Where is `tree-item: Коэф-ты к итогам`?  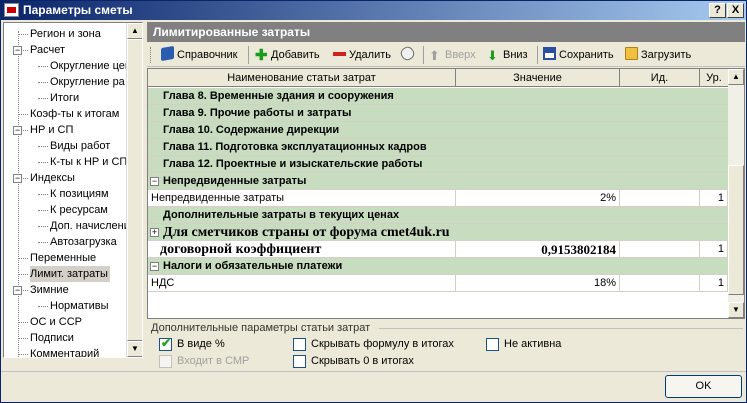
tree-item: Коэф-ты к итогам is located at coordinates (75, 114).